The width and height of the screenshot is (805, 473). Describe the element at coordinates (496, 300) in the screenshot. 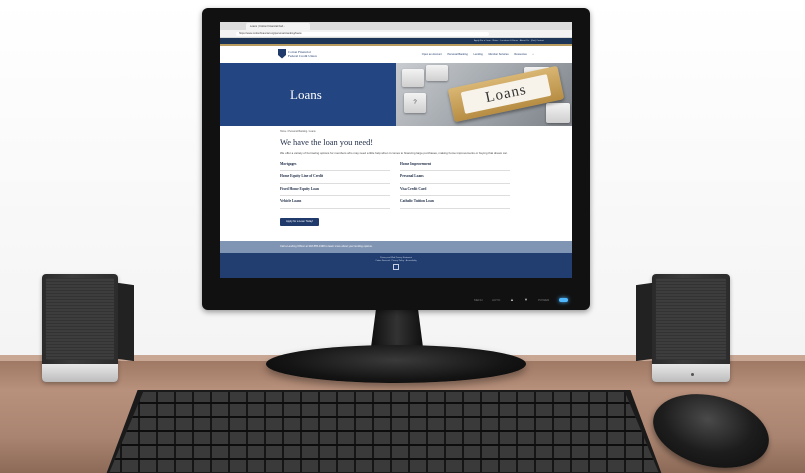

I see `monitor-button-auto: AUTO` at that location.